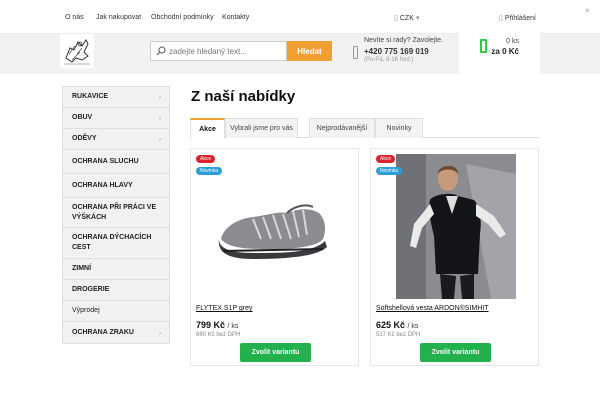 This screenshot has height=400, width=600. What do you see at coordinates (211, 325) in the screenshot?
I see `price-value: 799 Kč` at bounding box center [211, 325].